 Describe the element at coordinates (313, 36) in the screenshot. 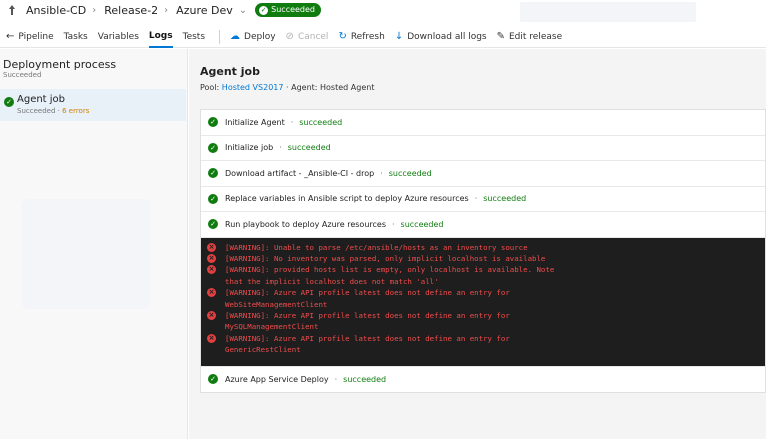

I see `cancel-label: Cancel` at that location.